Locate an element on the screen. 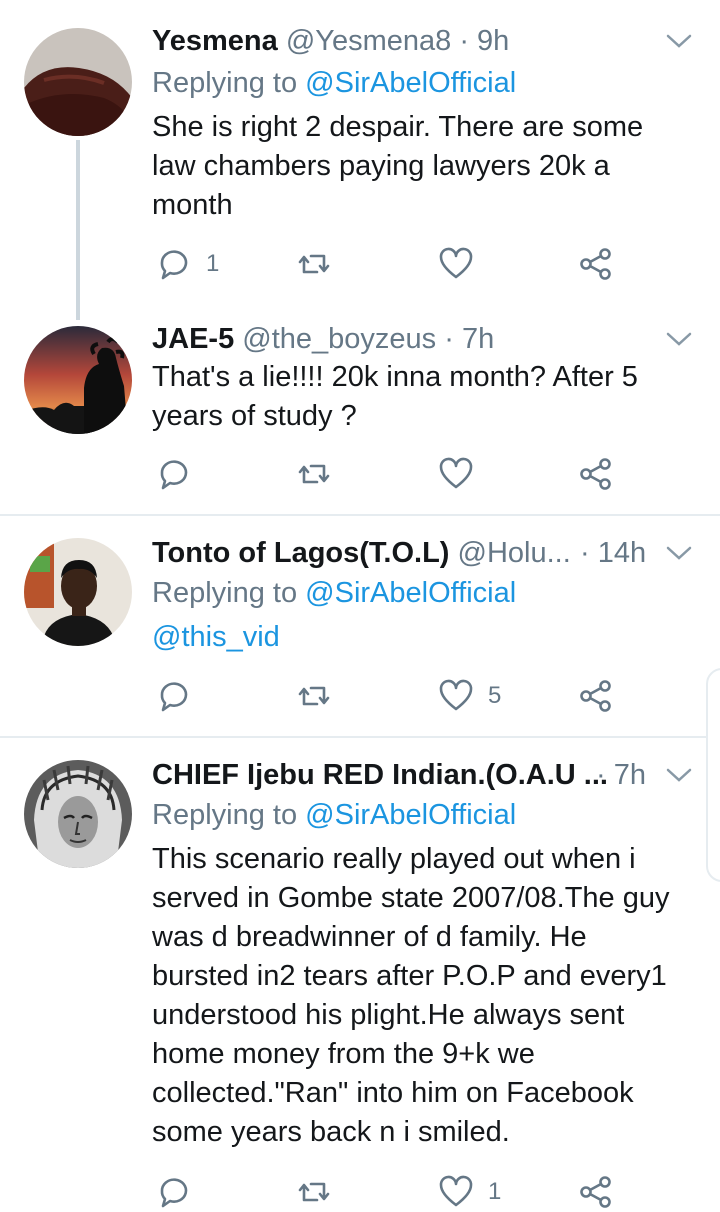 This screenshot has width=720, height=1212. user-handle: @the_boyzeus is located at coordinates (339, 339).